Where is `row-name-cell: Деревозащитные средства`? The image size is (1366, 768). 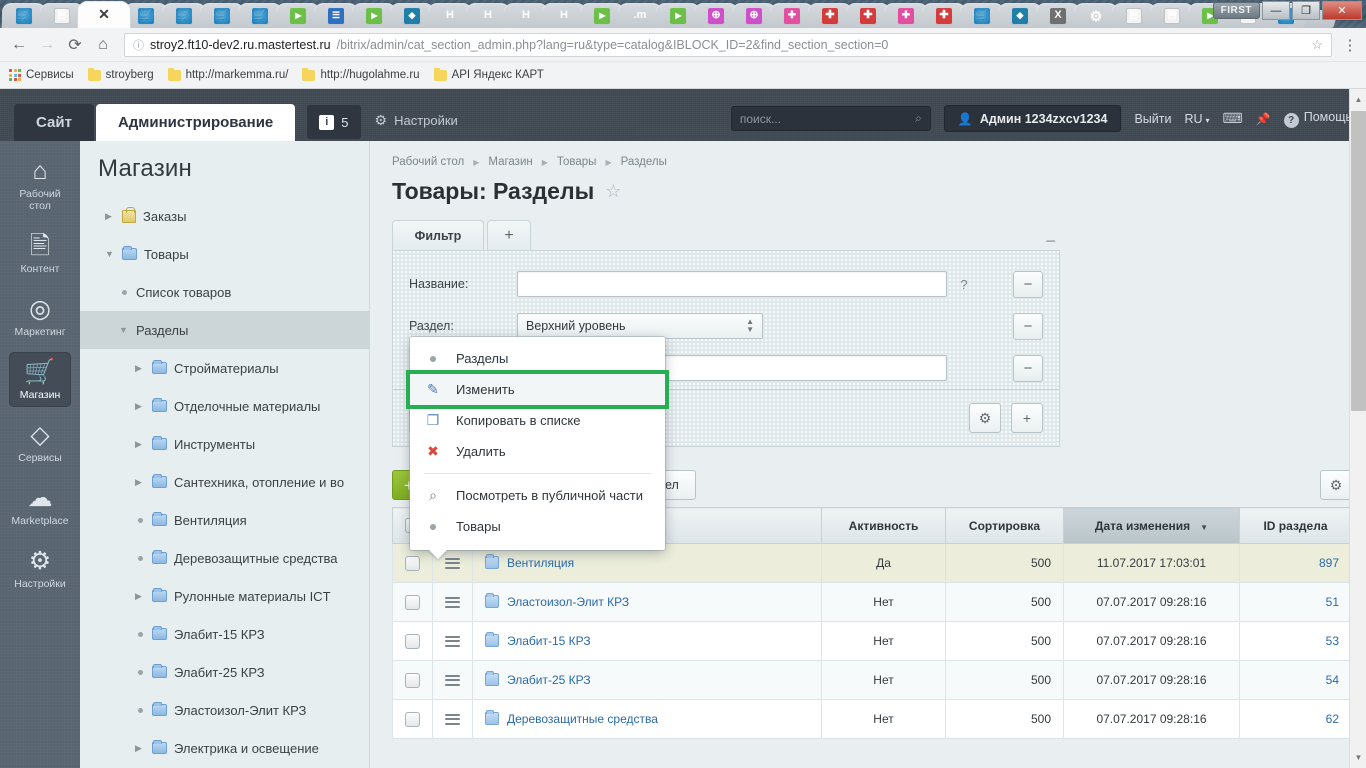
row-name-cell: Деревозащитные средства is located at coordinates (647, 719).